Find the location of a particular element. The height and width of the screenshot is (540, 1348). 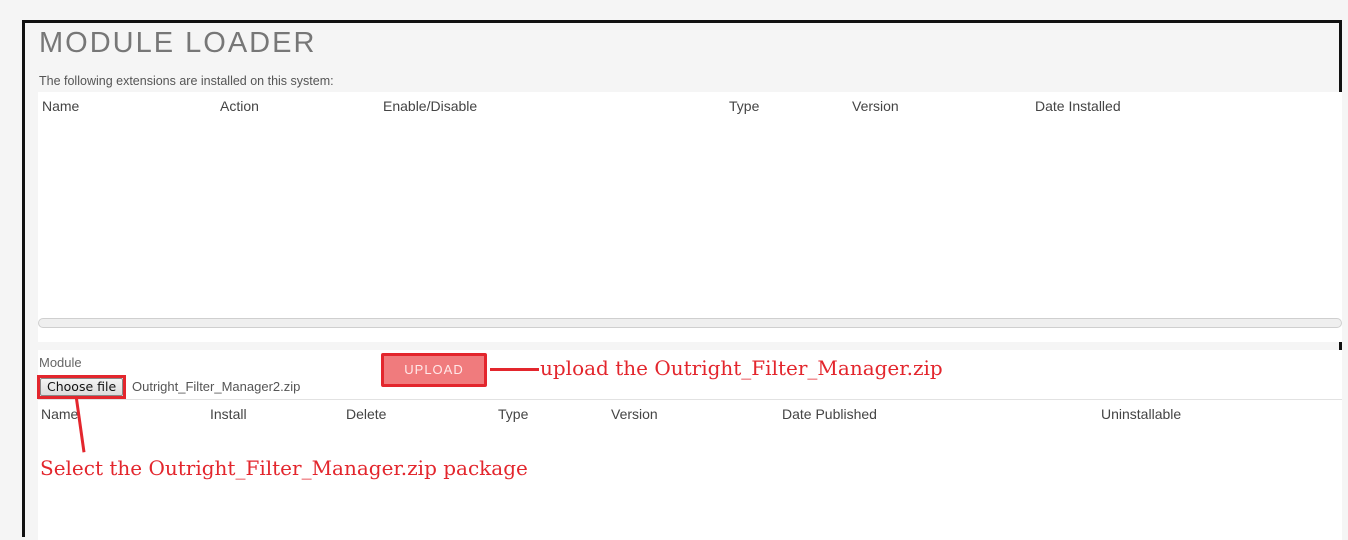

upload-highlight: UPLOAD is located at coordinates (434, 370).